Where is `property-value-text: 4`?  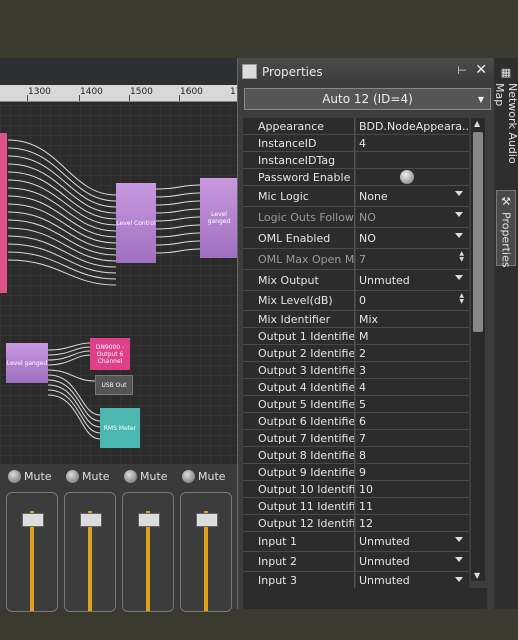
property-value-text: 4 is located at coordinates (362, 387).